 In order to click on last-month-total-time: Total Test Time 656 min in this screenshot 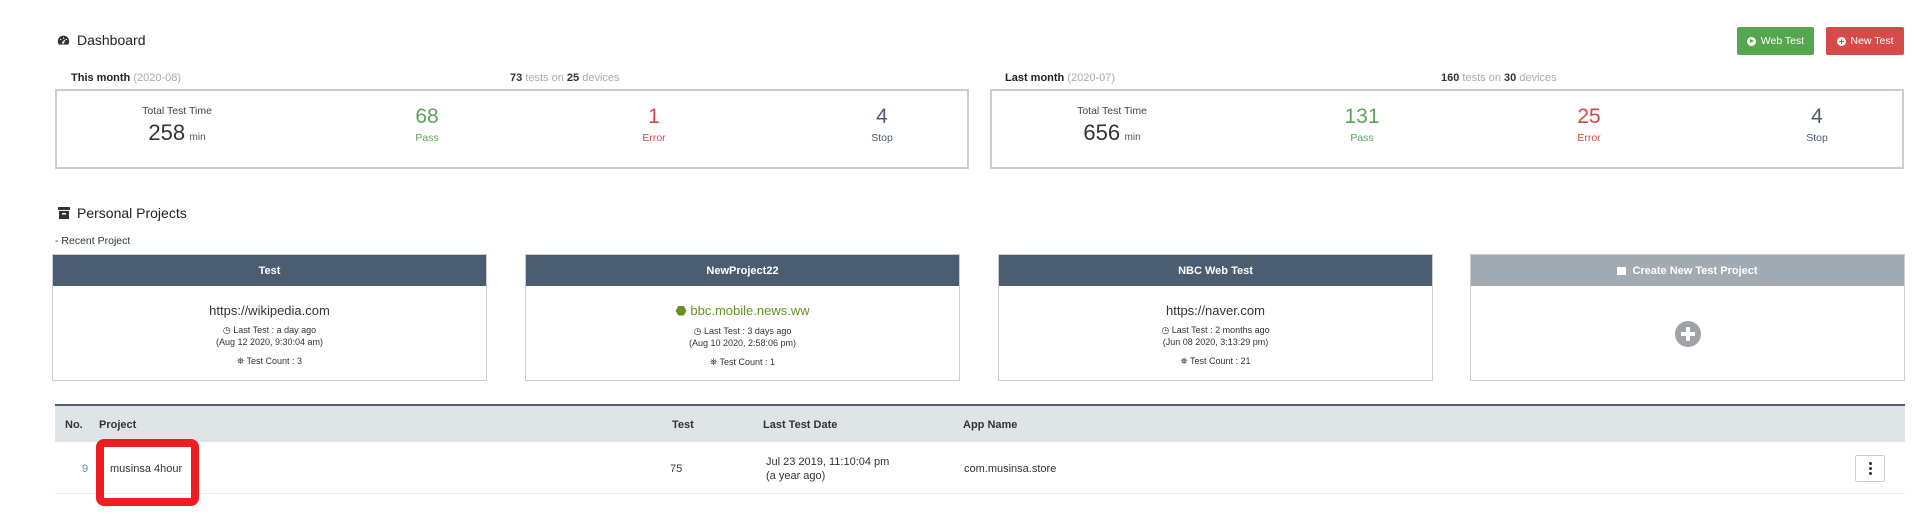, I will do `click(1112, 125)`.